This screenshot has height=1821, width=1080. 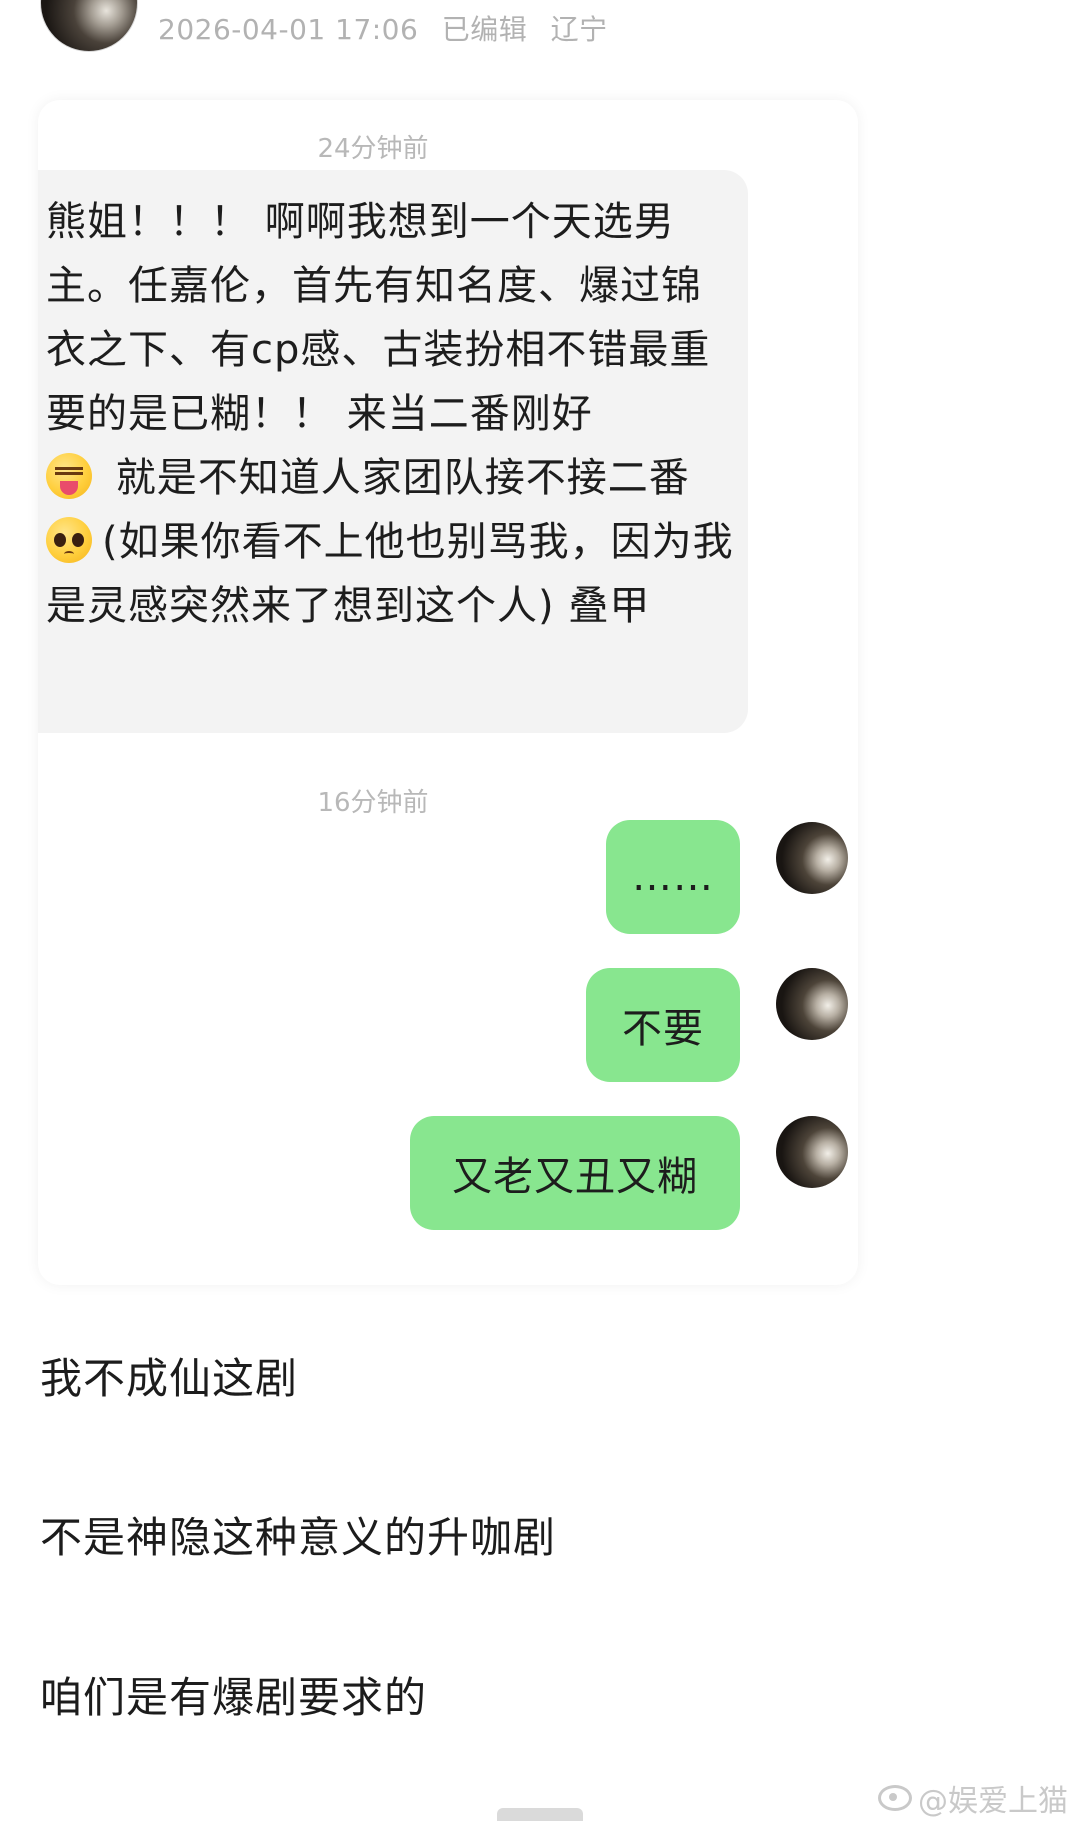 I want to click on post-paragraph: 咱们是有爆剧要求的, so click(x=234, y=1697).